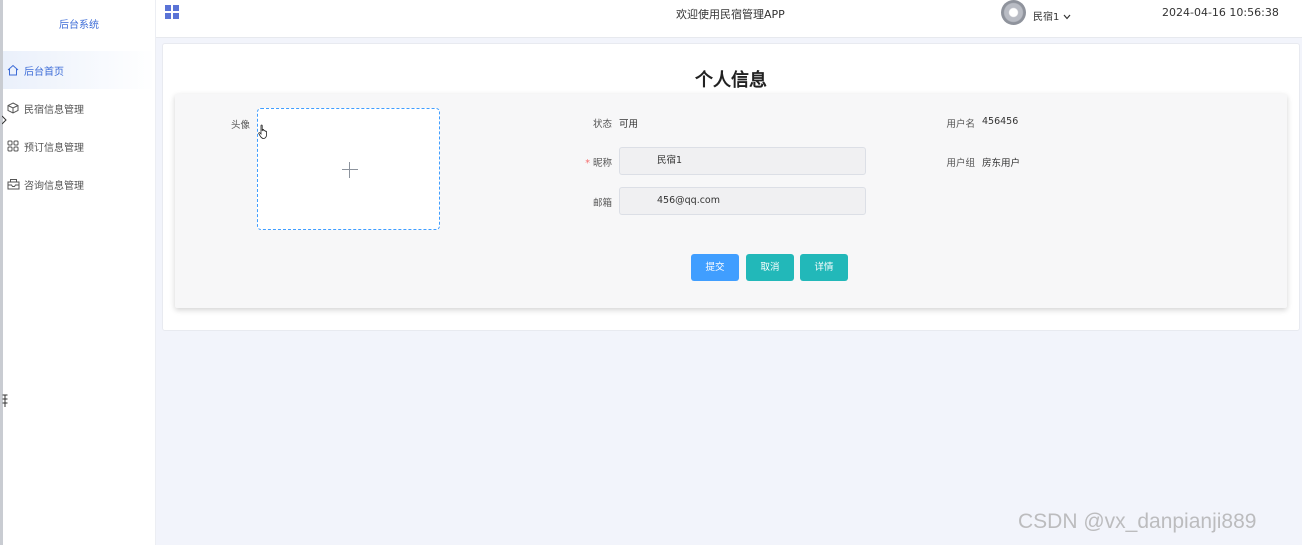 The height and width of the screenshot is (545, 1302). What do you see at coordinates (54, 186) in the screenshot?
I see `sidebar-item-label: 咨询信息管理` at bounding box center [54, 186].